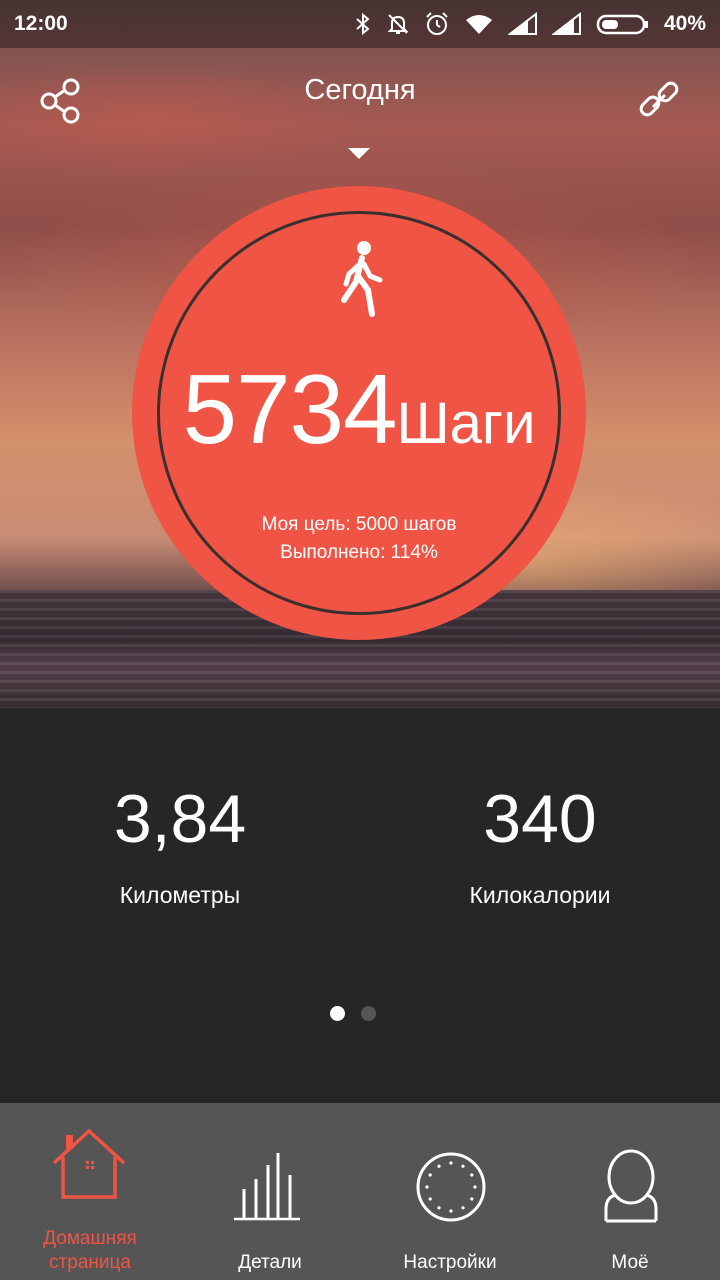 Image resolution: width=720 pixels, height=1280 pixels. Describe the element at coordinates (684, 23) in the screenshot. I see `battery-percent: 40%` at that location.